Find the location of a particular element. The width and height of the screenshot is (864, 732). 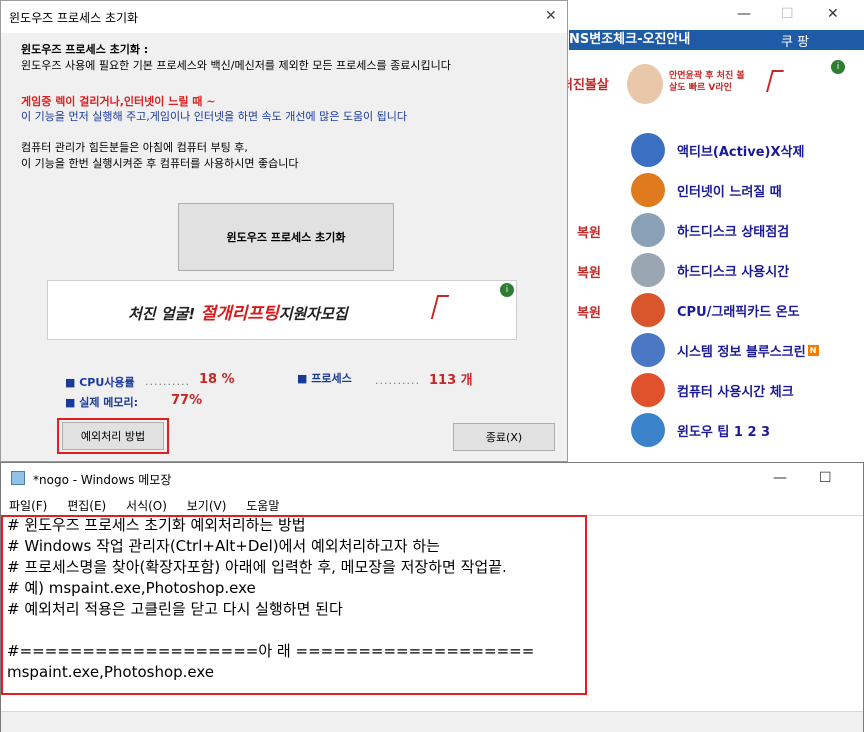

ie-arrow-icon is located at coordinates (648, 190).